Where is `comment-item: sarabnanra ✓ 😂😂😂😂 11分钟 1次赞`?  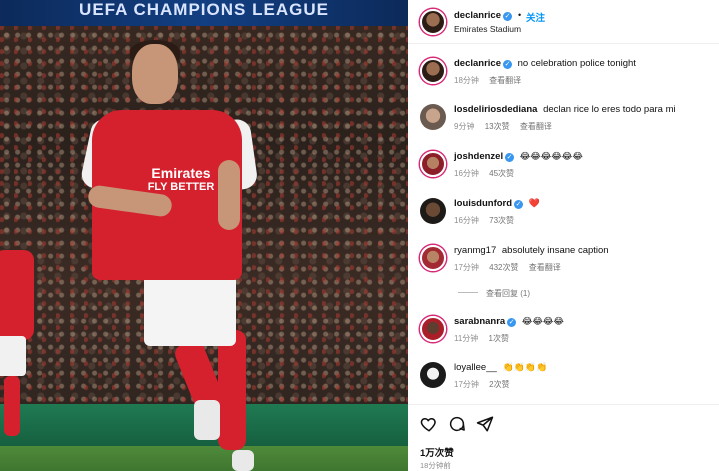
comment-item: sarabnanra ✓ 😂😂😂😂 11分钟 1次赞 is located at coordinates (563, 339).